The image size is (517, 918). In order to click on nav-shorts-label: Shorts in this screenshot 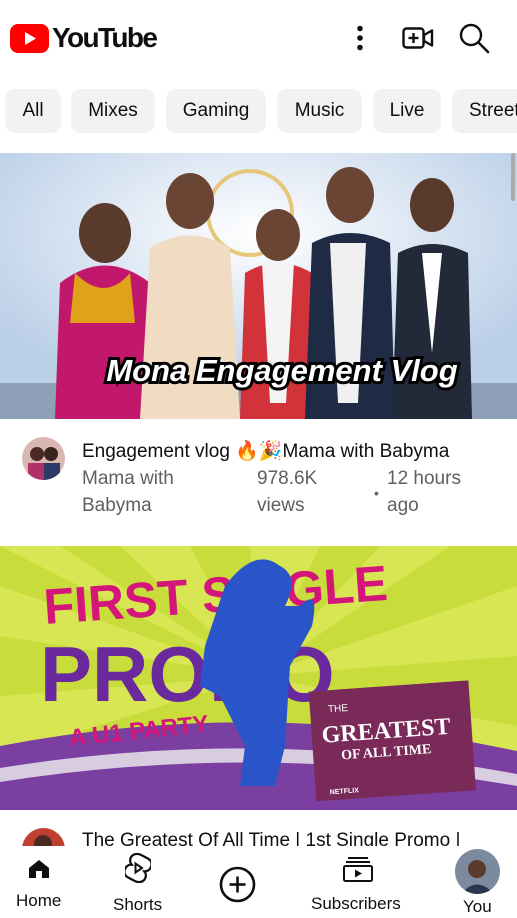, I will do `click(138, 904)`.